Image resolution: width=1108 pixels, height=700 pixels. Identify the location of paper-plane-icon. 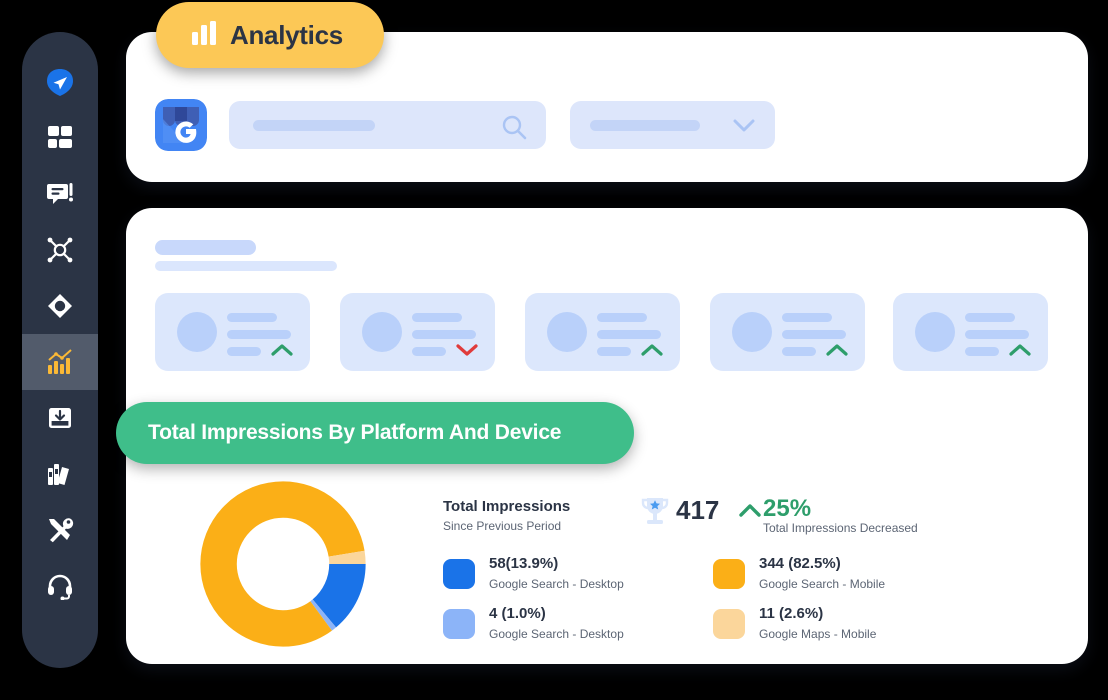
(60, 82).